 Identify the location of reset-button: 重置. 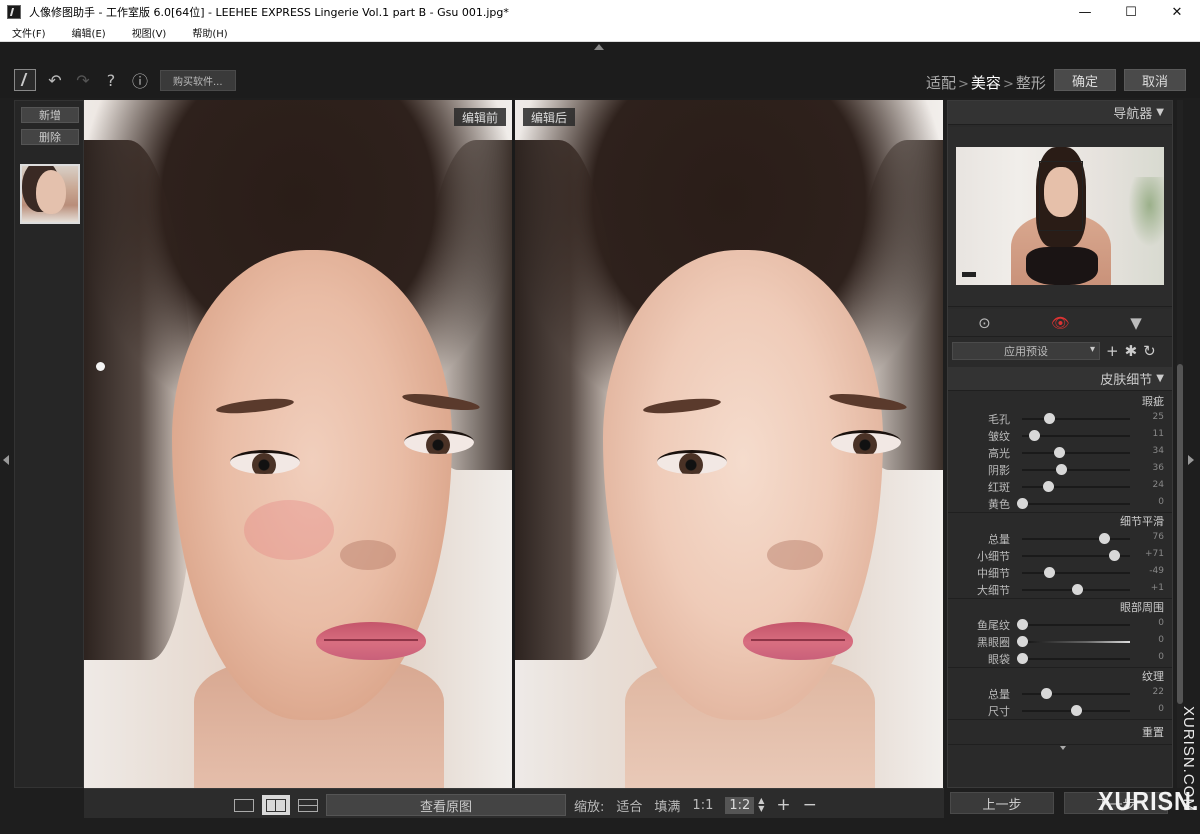
(1060, 732).